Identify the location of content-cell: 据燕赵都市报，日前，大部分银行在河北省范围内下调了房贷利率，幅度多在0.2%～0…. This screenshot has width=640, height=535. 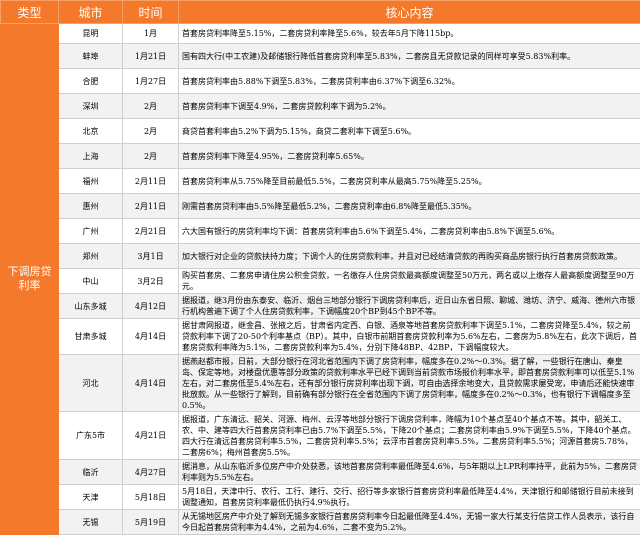
(409, 383).